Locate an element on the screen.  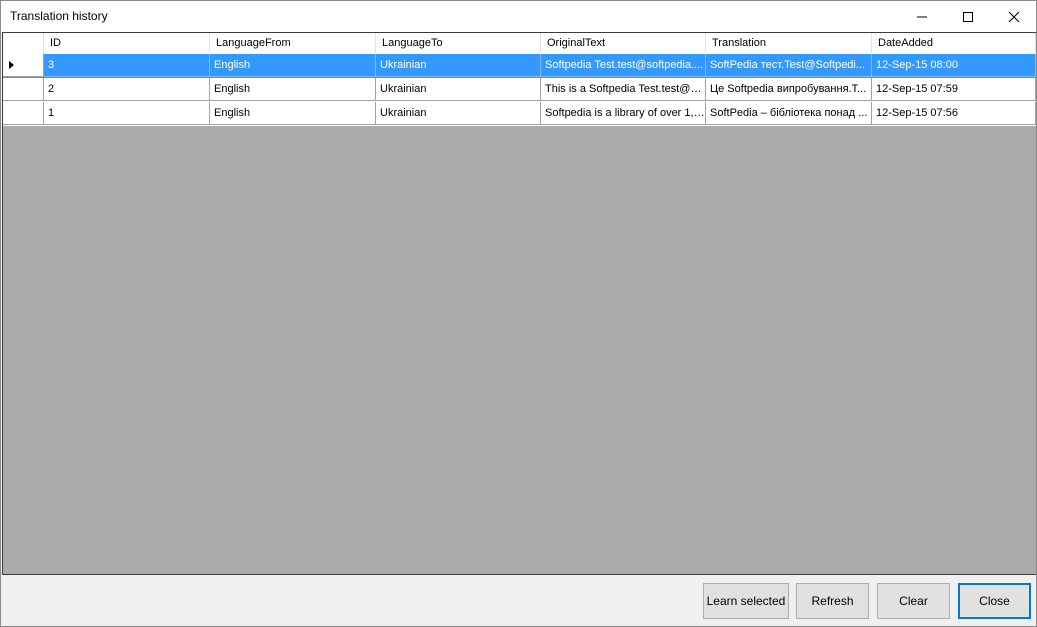
learn-selected-button: Learn selected is located at coordinates (746, 601).